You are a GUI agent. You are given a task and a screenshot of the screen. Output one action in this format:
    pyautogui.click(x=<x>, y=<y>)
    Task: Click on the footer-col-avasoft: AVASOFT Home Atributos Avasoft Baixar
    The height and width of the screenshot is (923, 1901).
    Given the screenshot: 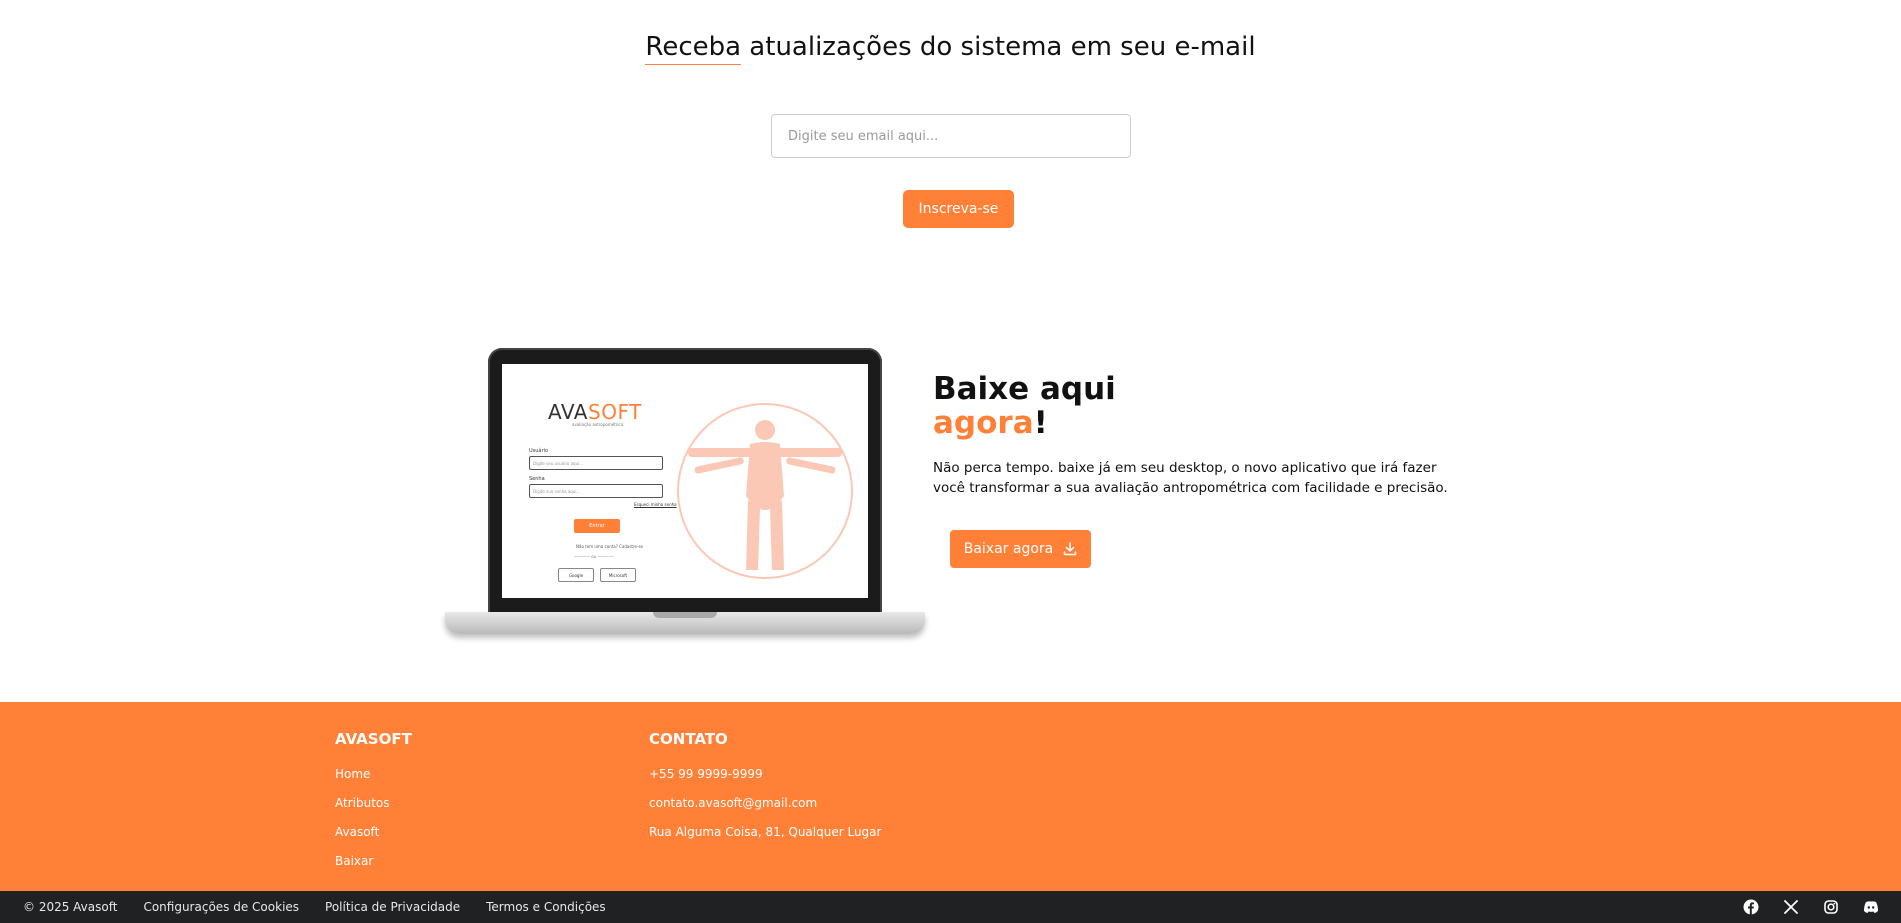 What is the action you would take?
    pyautogui.click(x=373, y=803)
    